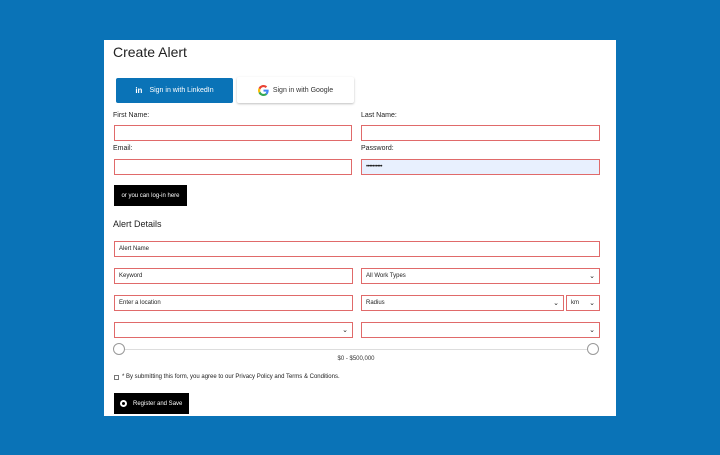 The height and width of the screenshot is (455, 720). I want to click on agree-checkbox, so click(116, 377).